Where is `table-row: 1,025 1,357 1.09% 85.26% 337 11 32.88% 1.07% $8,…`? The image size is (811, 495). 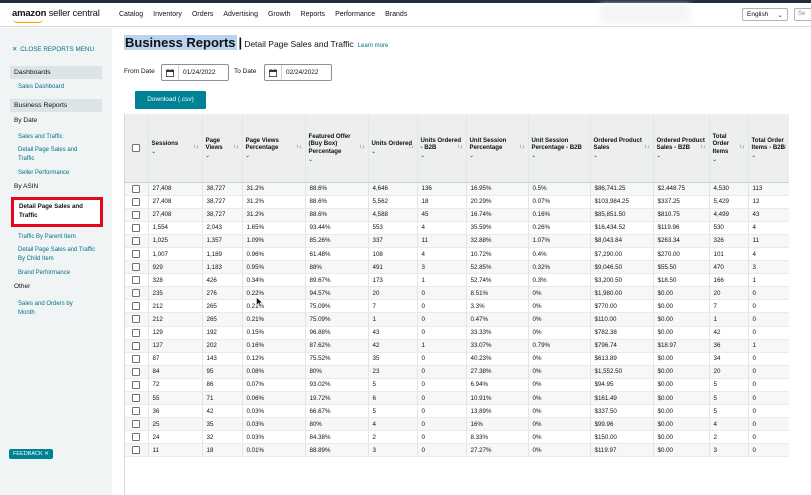 table-row: 1,025 1,357 1.09% 85.26% 337 11 32.88% 1.07% $8,… is located at coordinates (457, 241).